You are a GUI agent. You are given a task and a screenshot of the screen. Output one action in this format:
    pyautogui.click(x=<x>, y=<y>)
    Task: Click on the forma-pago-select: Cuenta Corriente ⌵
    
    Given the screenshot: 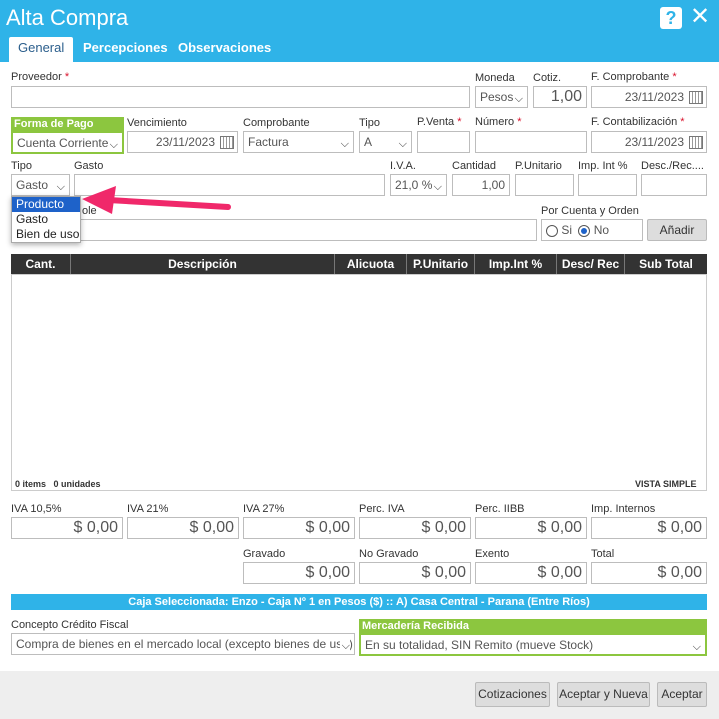 What is the action you would take?
    pyautogui.click(x=67, y=142)
    